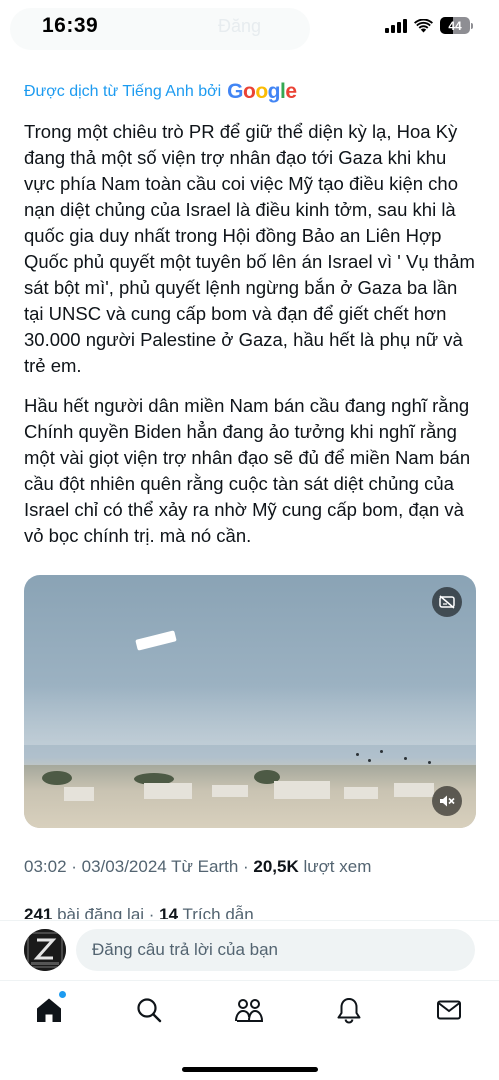 The image size is (499, 1080). What do you see at coordinates (169, 912) in the screenshot?
I see `quote-count: 14` at bounding box center [169, 912].